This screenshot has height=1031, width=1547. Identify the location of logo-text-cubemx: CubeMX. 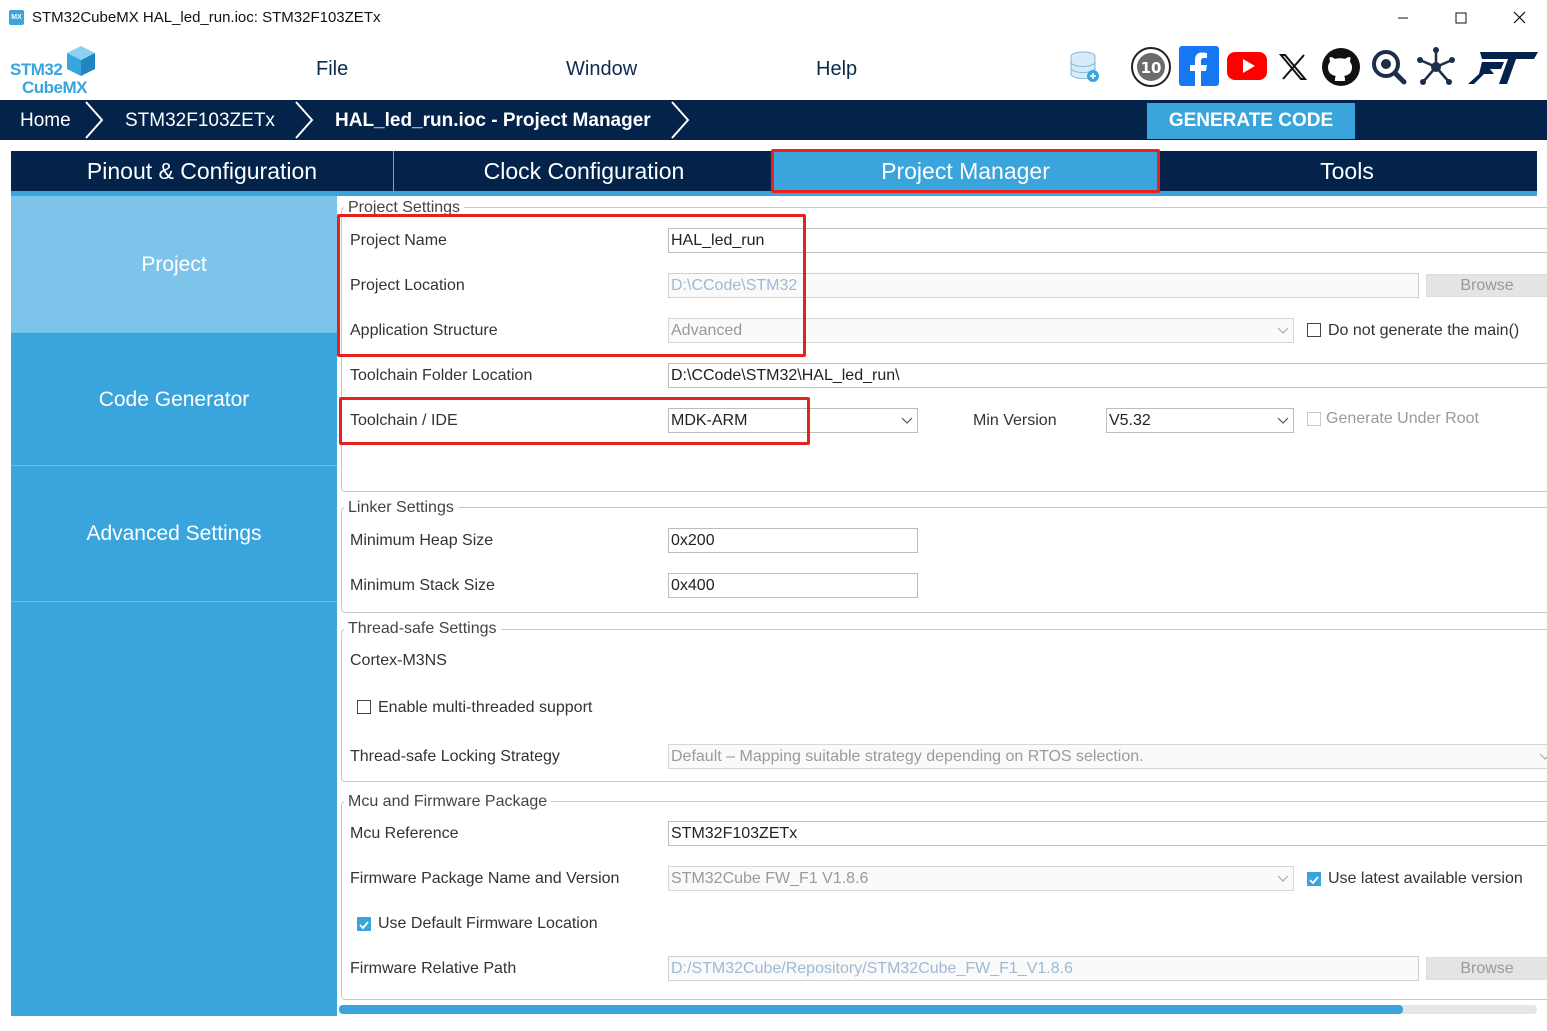
(55, 87).